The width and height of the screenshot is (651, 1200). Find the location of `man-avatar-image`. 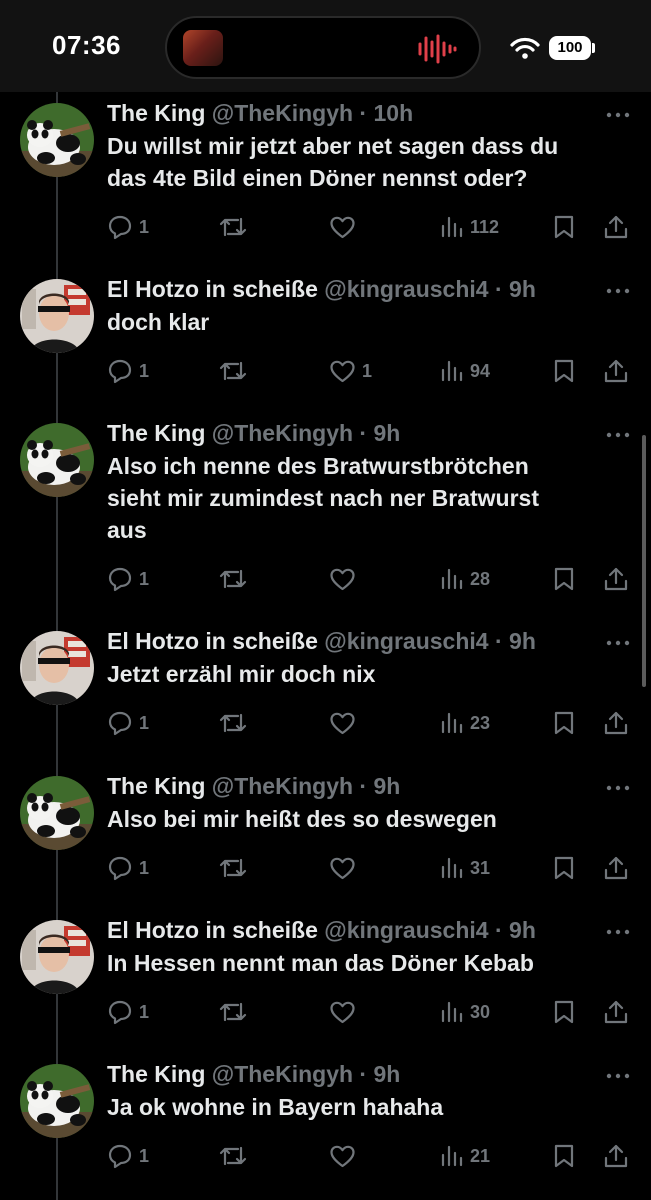

man-avatar-image is located at coordinates (57, 668).